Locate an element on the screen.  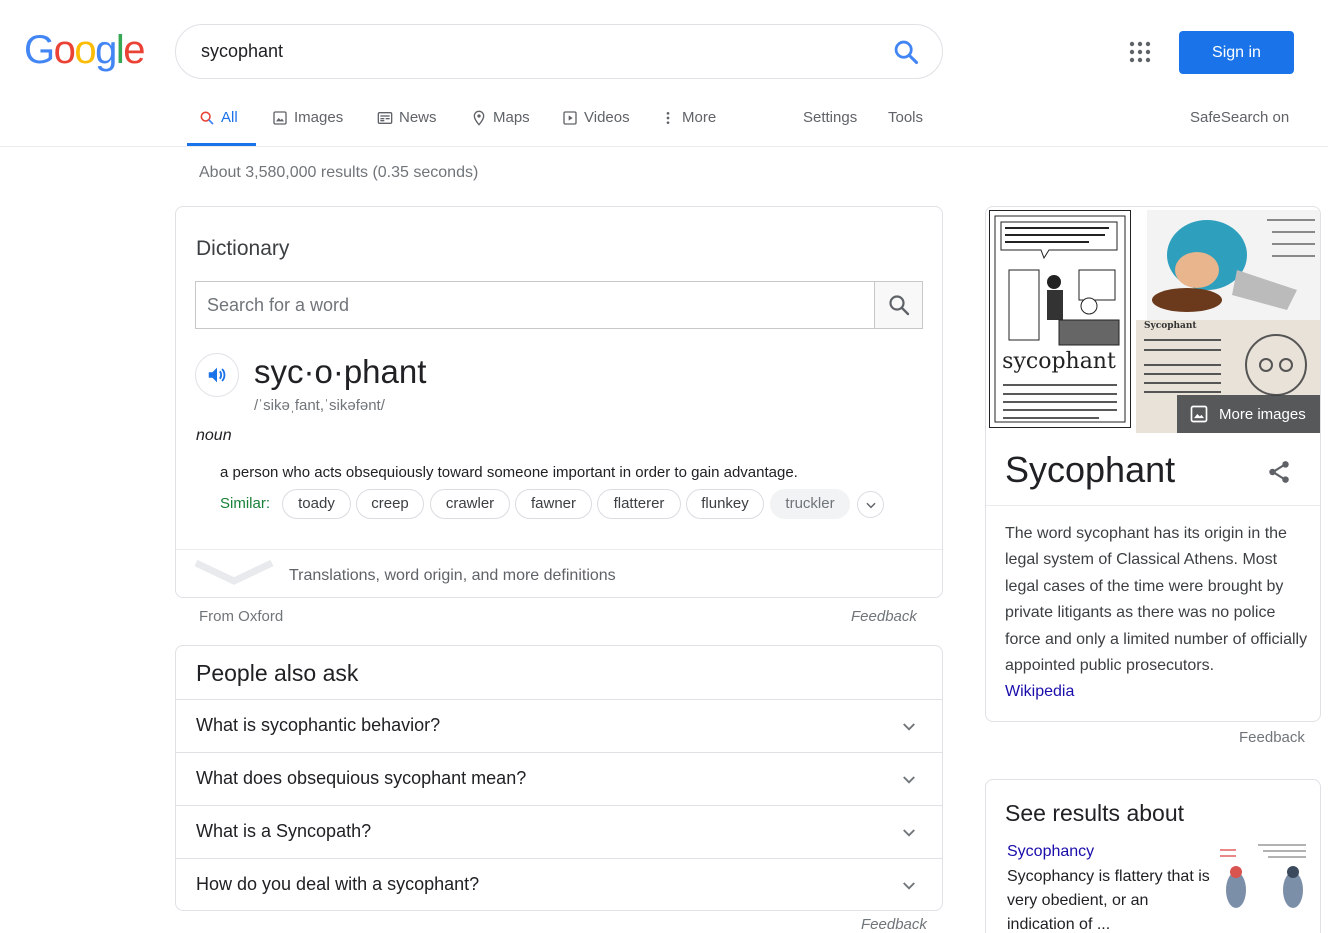
dictionary-search-input: Search for a word is located at coordinates (278, 305).